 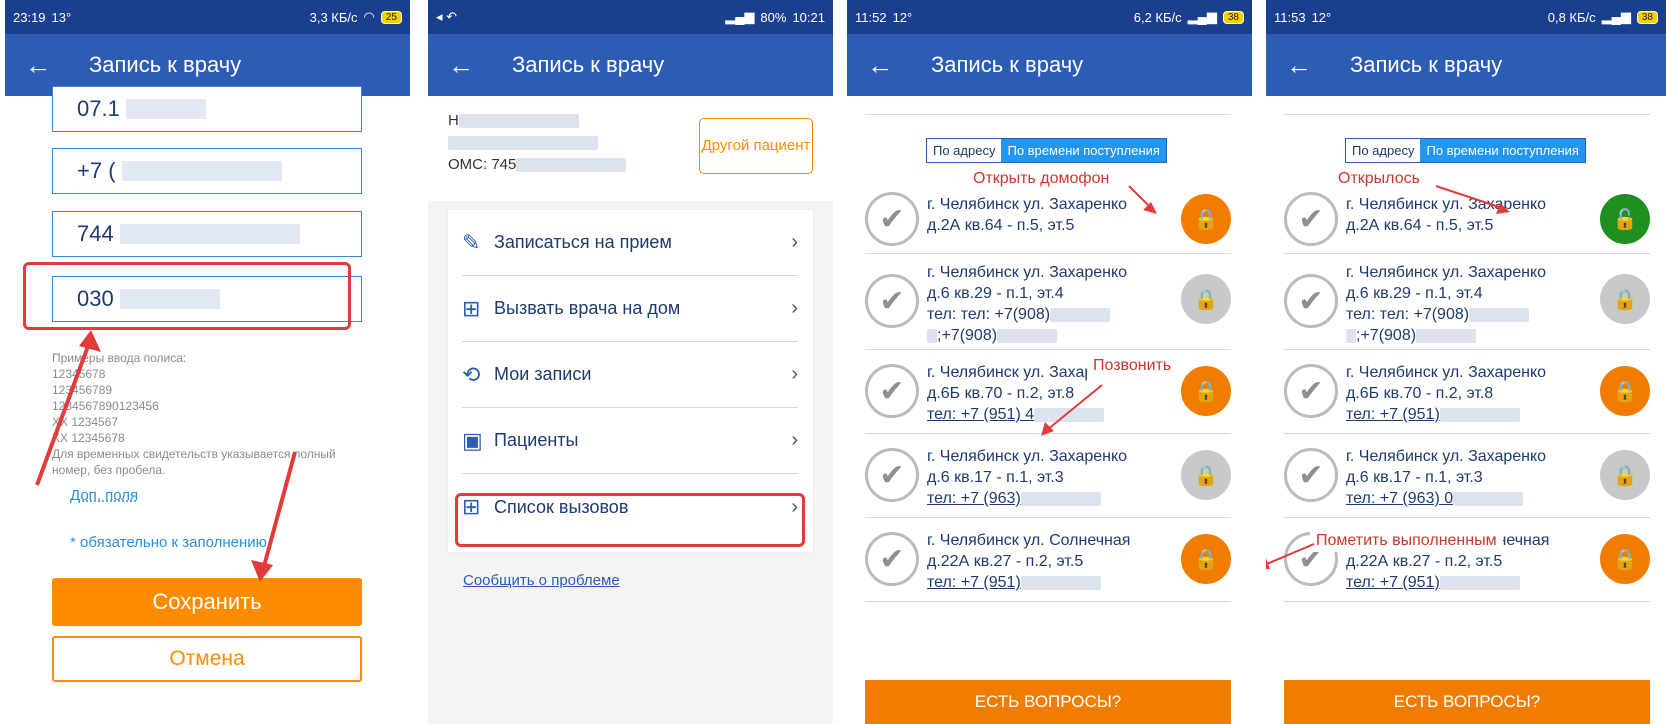 I want to click on pencil-icon: ✎, so click(x=471, y=242).